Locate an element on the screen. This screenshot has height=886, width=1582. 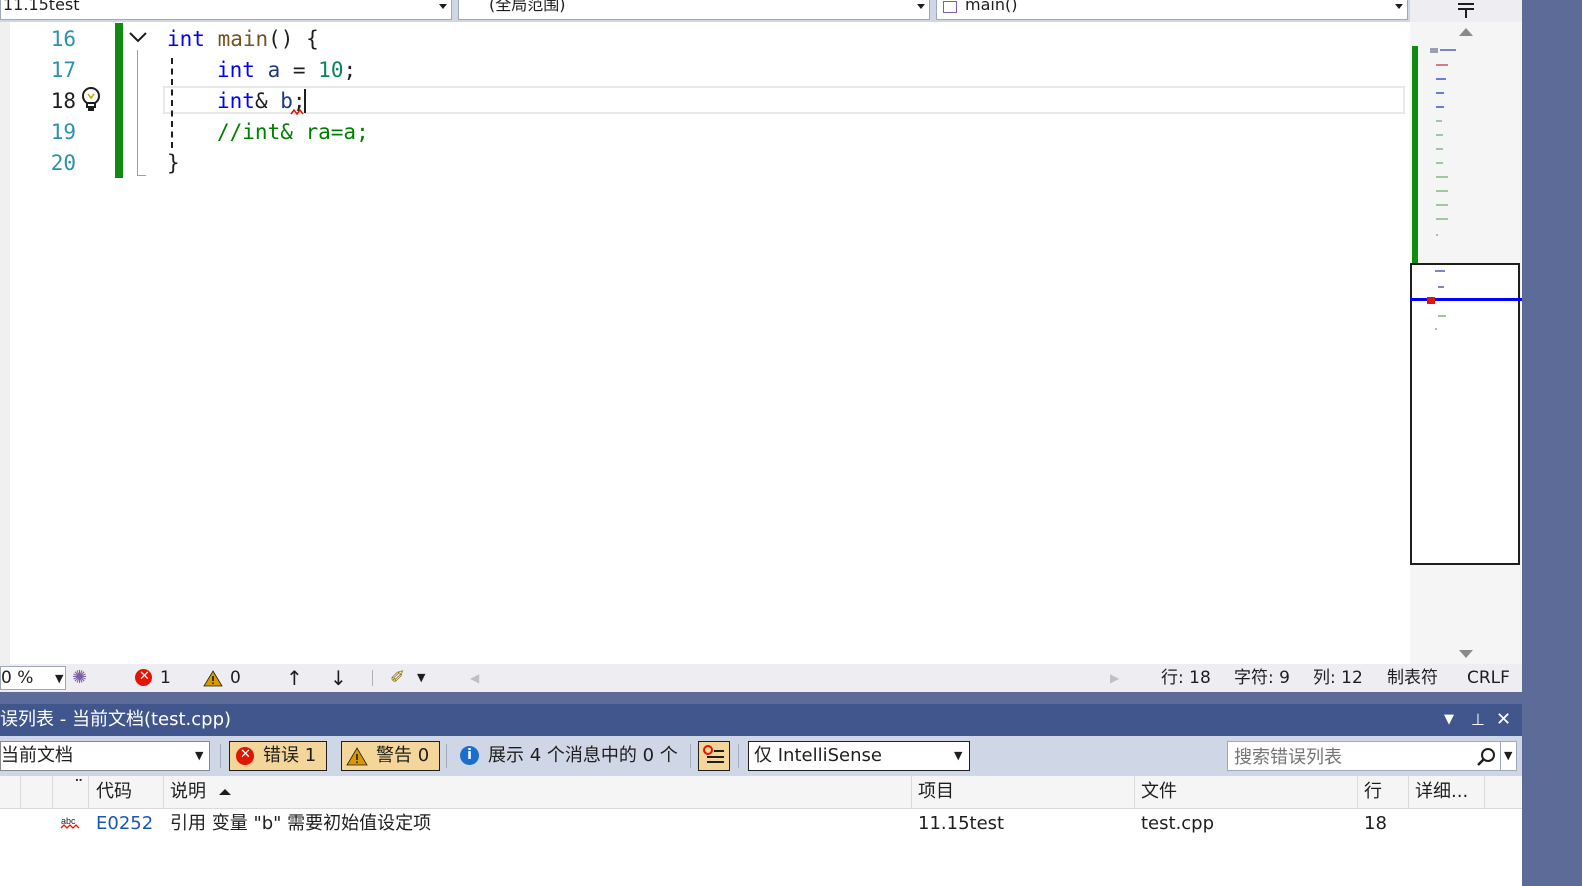
error-file: test.cpp is located at coordinates (1178, 823).